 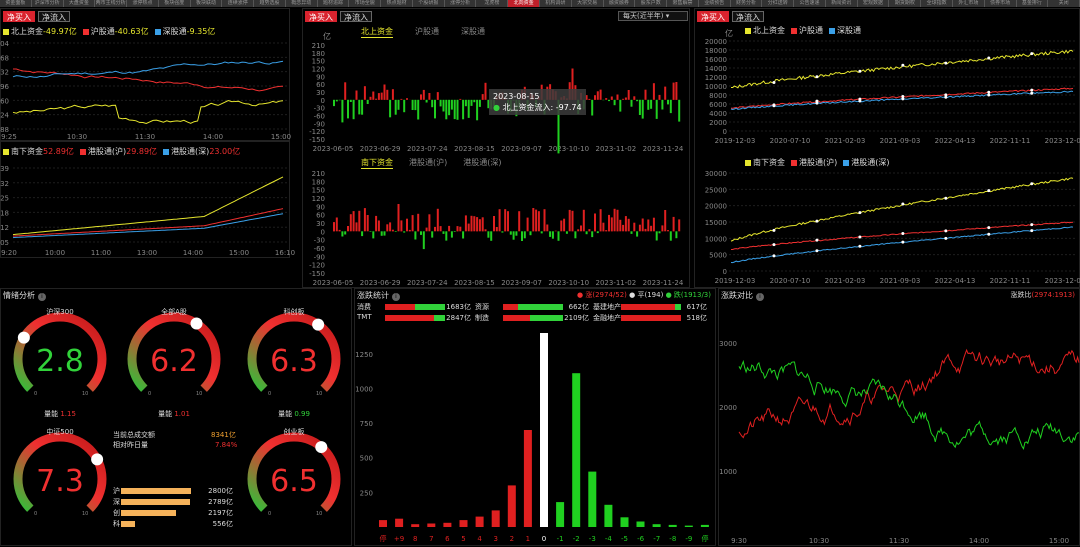 What do you see at coordinates (318, 70) in the screenshot?
I see `nd-ytick: 120` at bounding box center [318, 70].